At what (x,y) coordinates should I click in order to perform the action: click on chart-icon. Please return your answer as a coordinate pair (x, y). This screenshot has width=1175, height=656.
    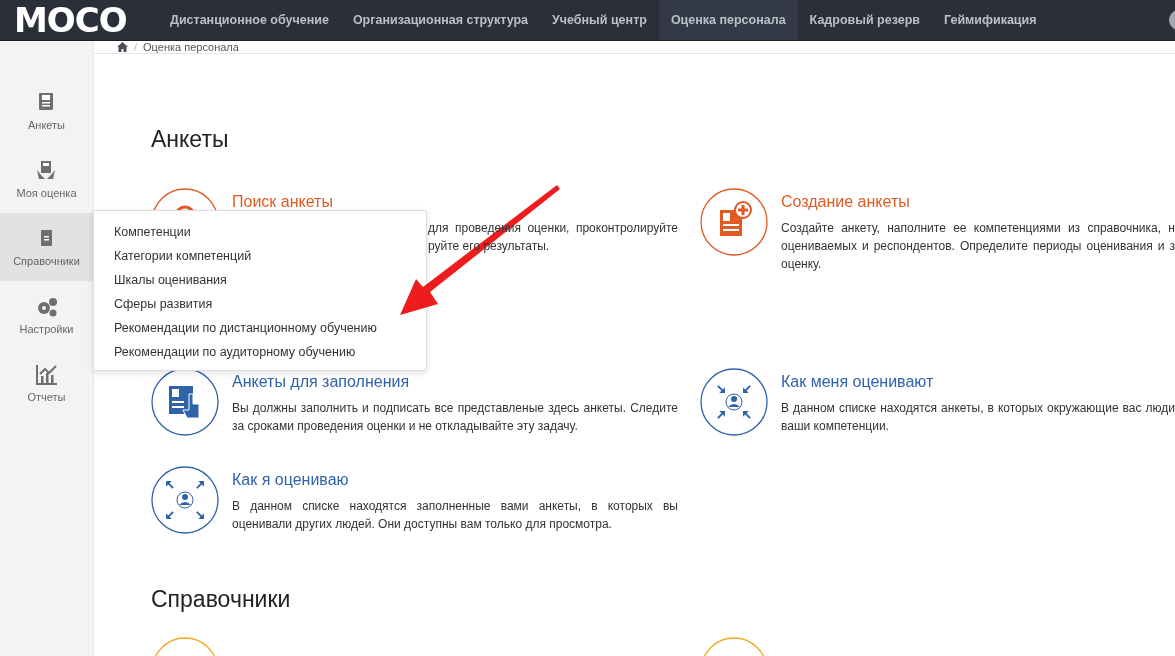
    Looking at the image, I should click on (46, 374).